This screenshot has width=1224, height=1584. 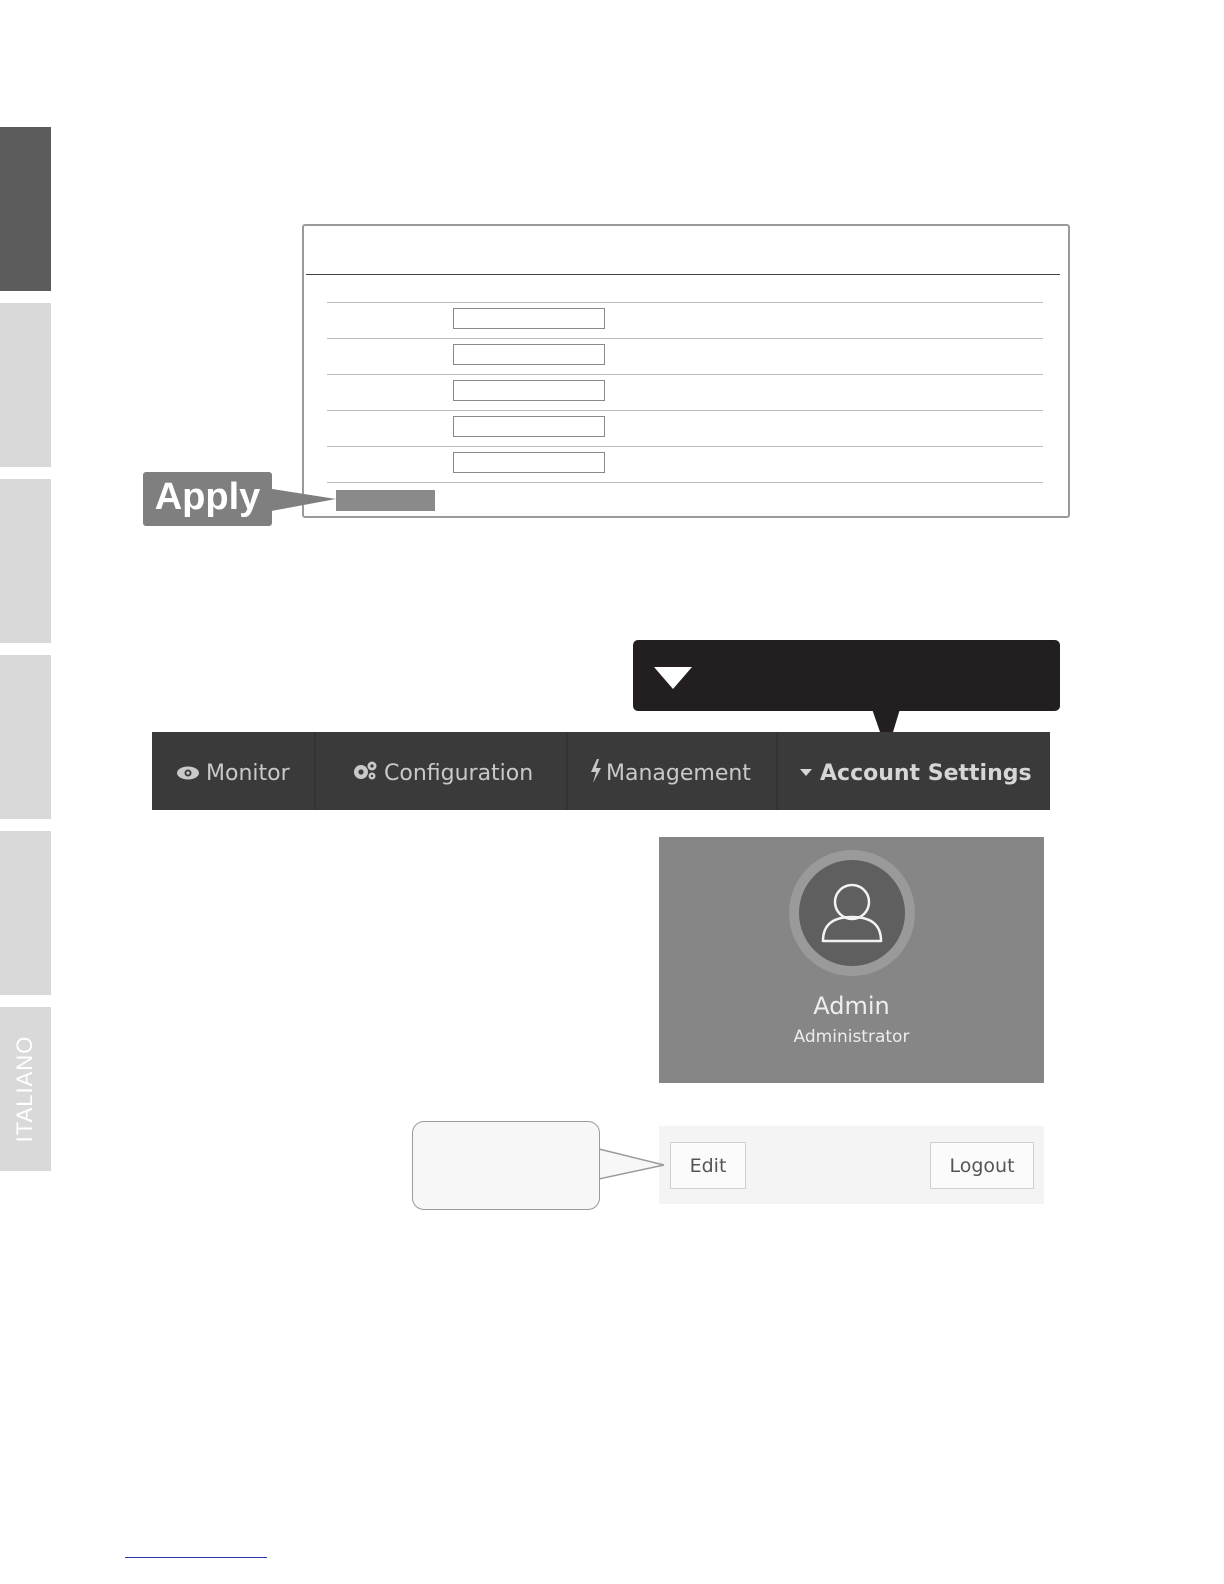 What do you see at coordinates (851, 1006) in the screenshot?
I see `profile-name: Admin` at bounding box center [851, 1006].